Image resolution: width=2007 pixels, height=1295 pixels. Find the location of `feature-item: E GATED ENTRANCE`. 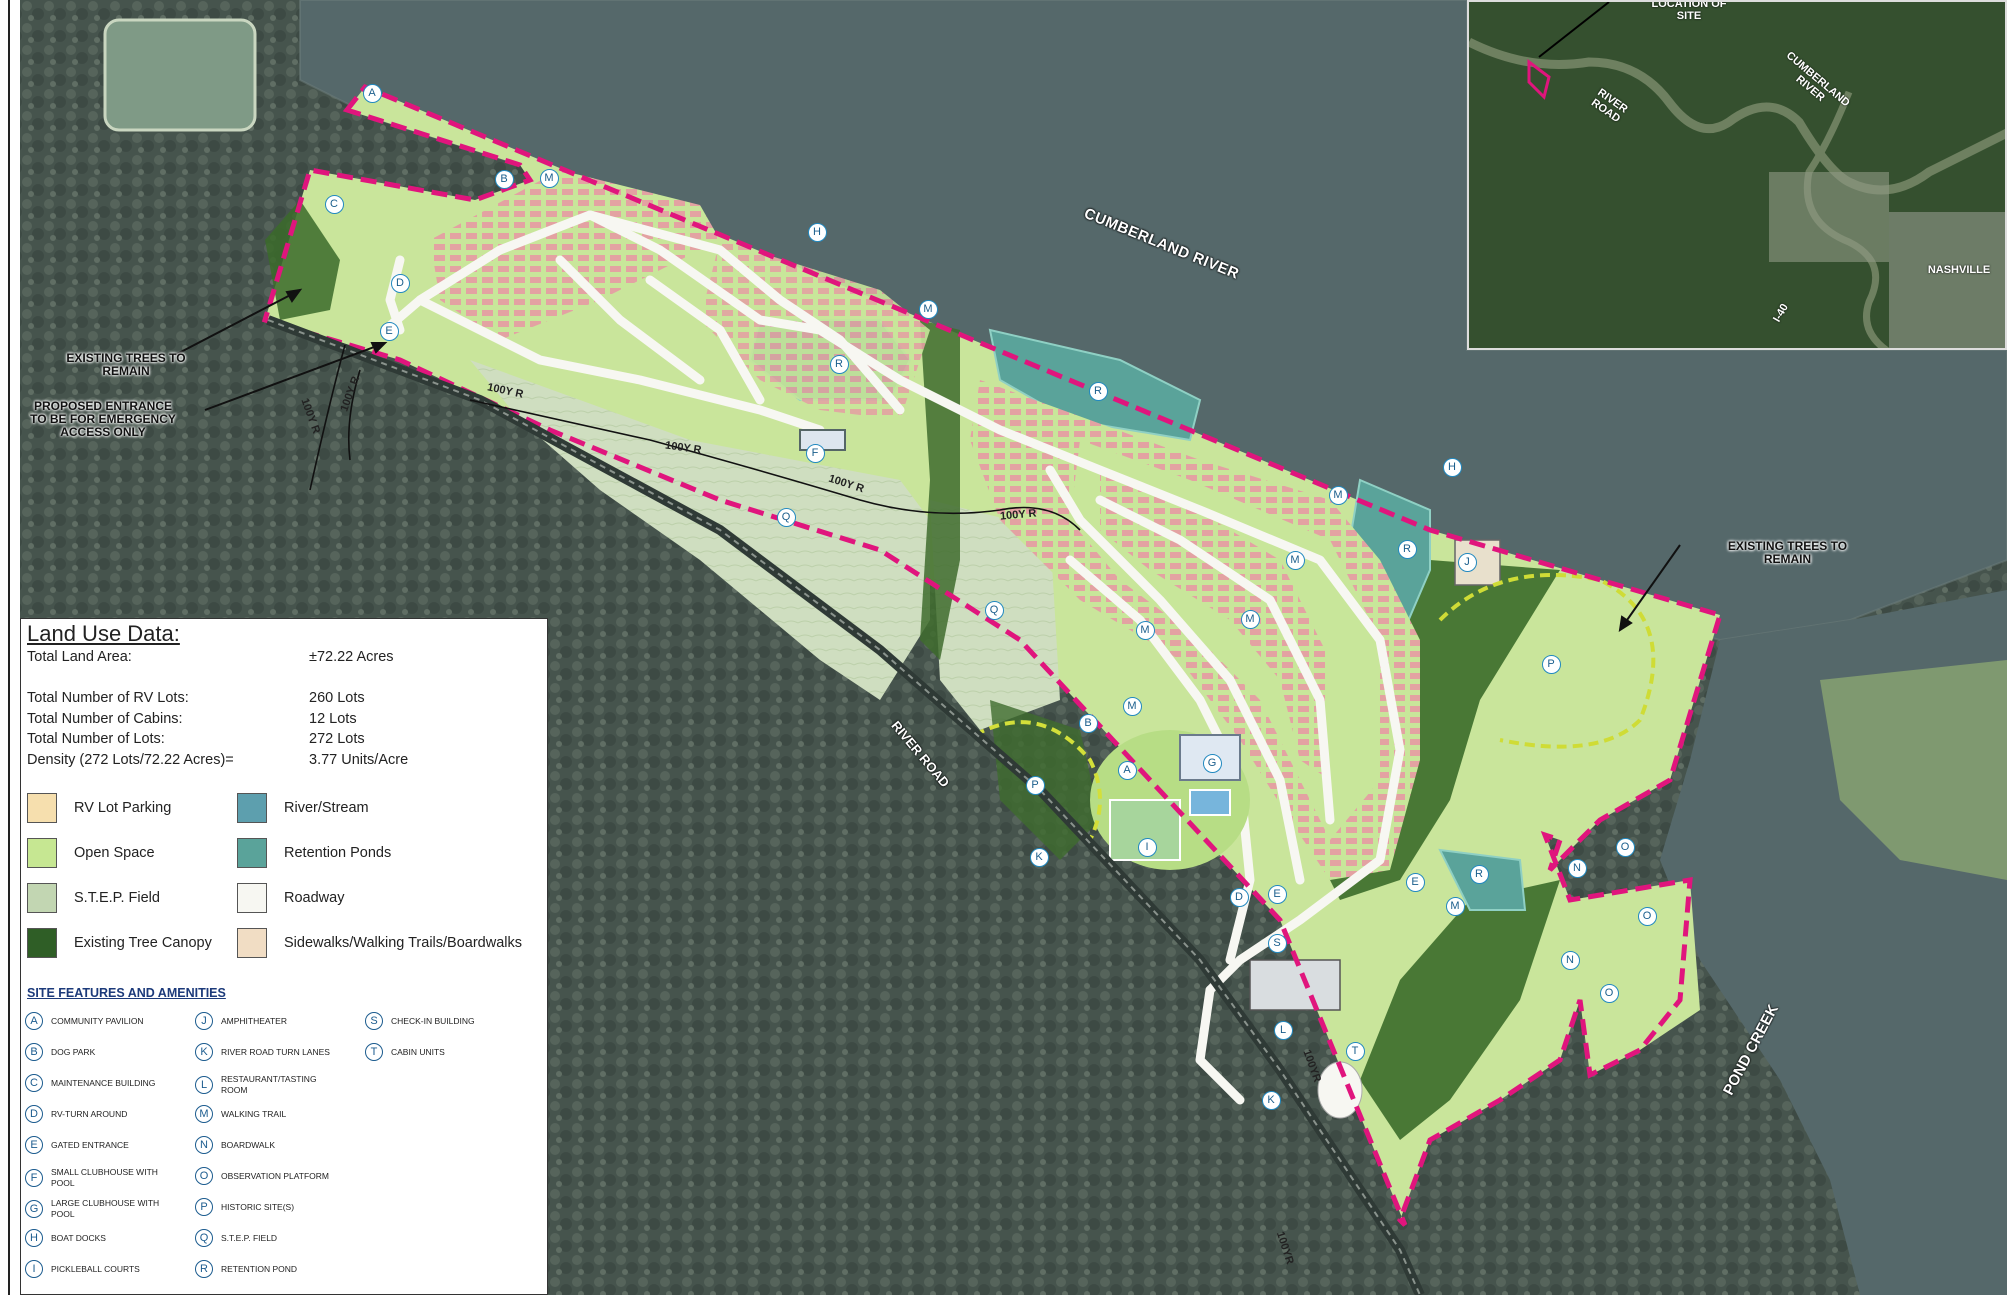

feature-item: E GATED ENTRANCE is located at coordinates (97, 1145).